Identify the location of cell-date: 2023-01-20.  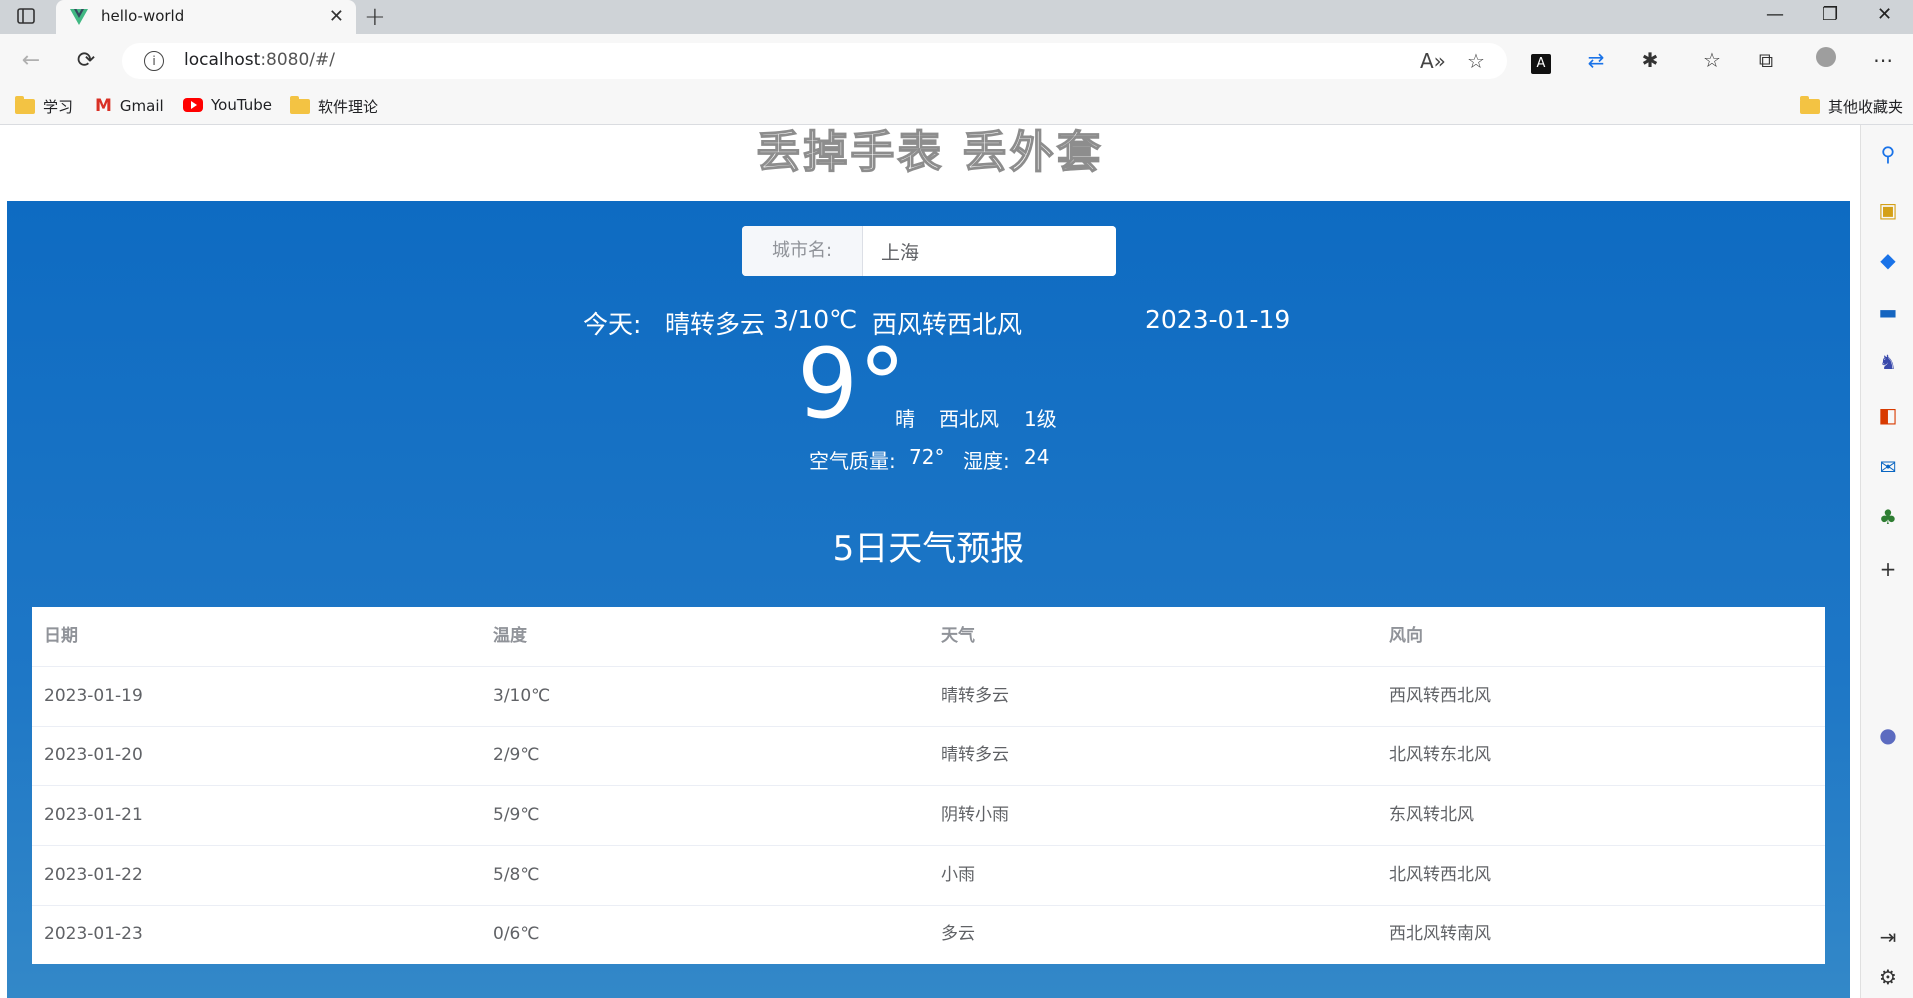
(93, 755).